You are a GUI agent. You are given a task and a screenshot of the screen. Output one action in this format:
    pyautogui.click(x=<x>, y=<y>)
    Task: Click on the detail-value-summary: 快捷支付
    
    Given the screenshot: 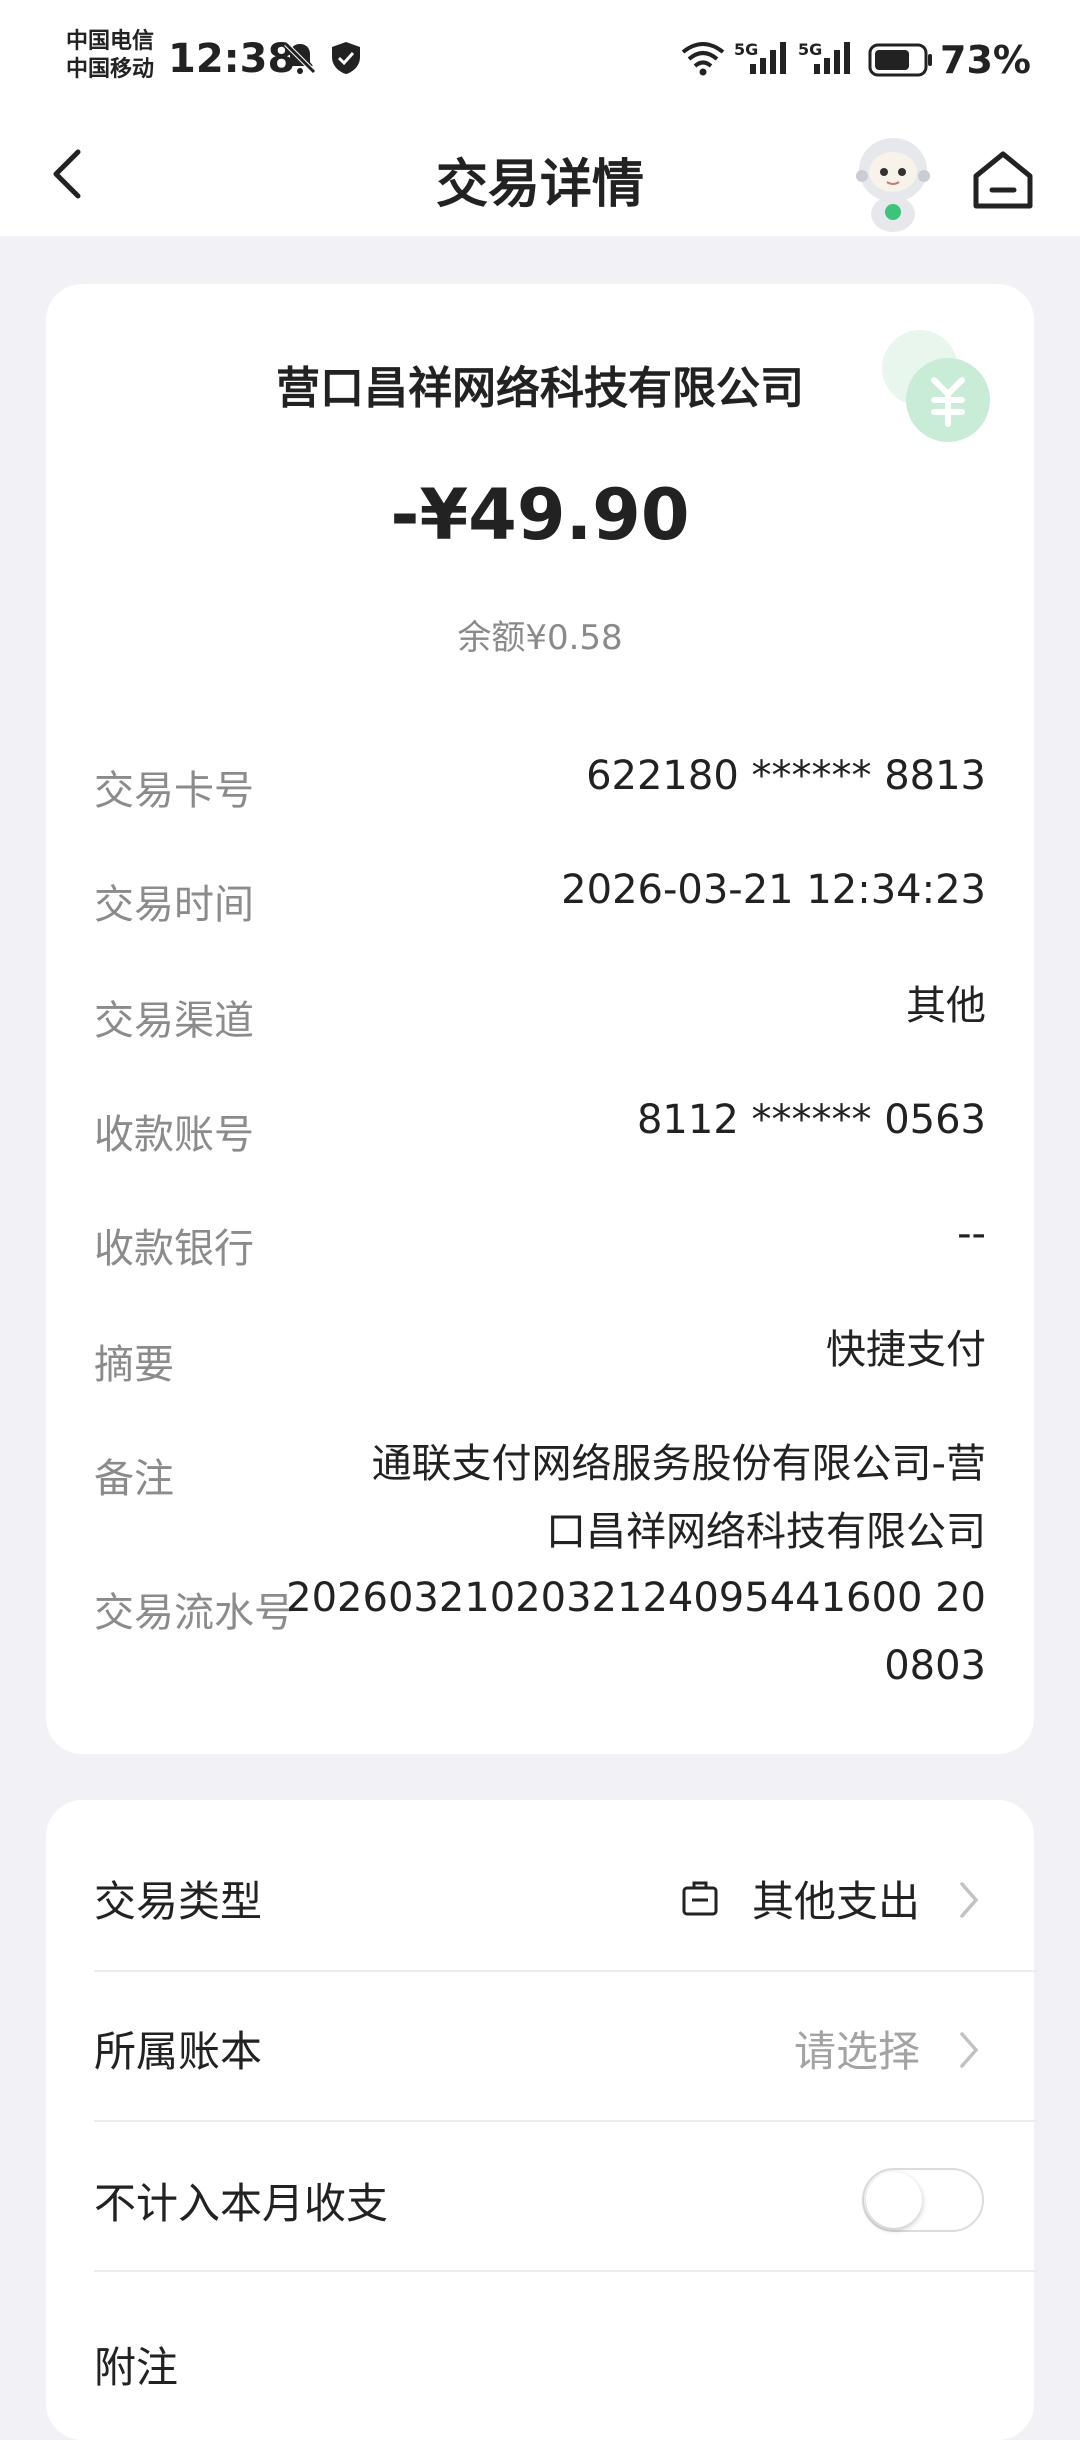 What is the action you would take?
    pyautogui.click(x=906, y=1350)
    